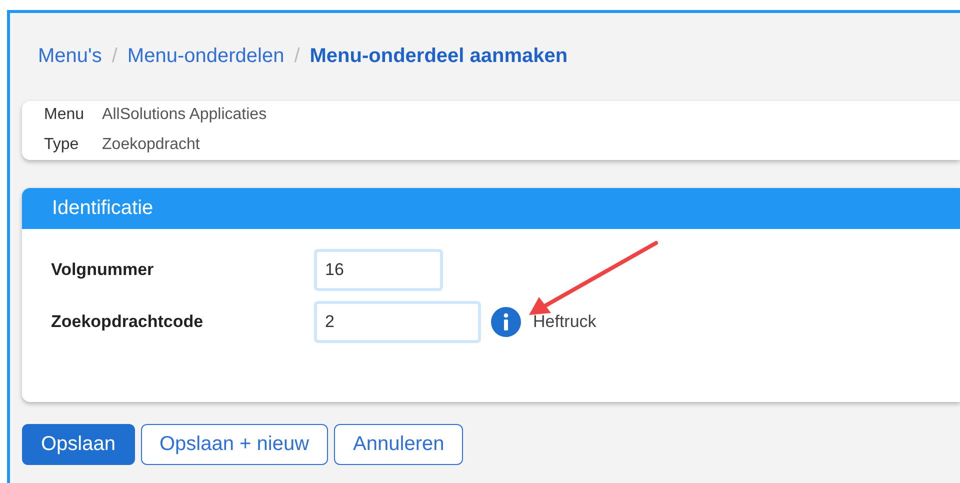  What do you see at coordinates (234, 444) in the screenshot?
I see `action-button: Opslaan + nieuw` at bounding box center [234, 444].